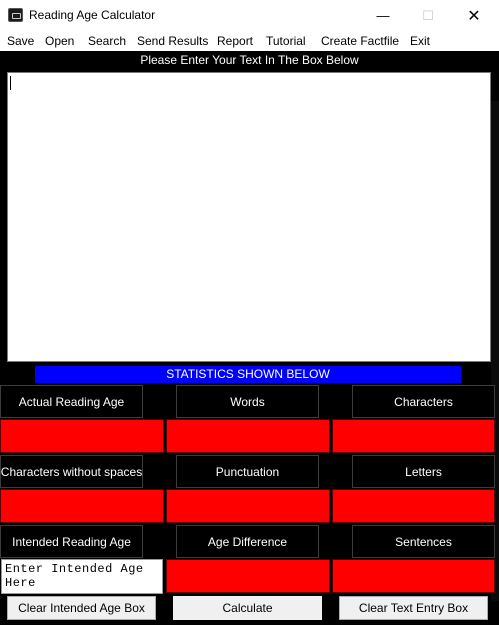 The height and width of the screenshot is (625, 499). I want to click on result-letters, so click(413, 506).